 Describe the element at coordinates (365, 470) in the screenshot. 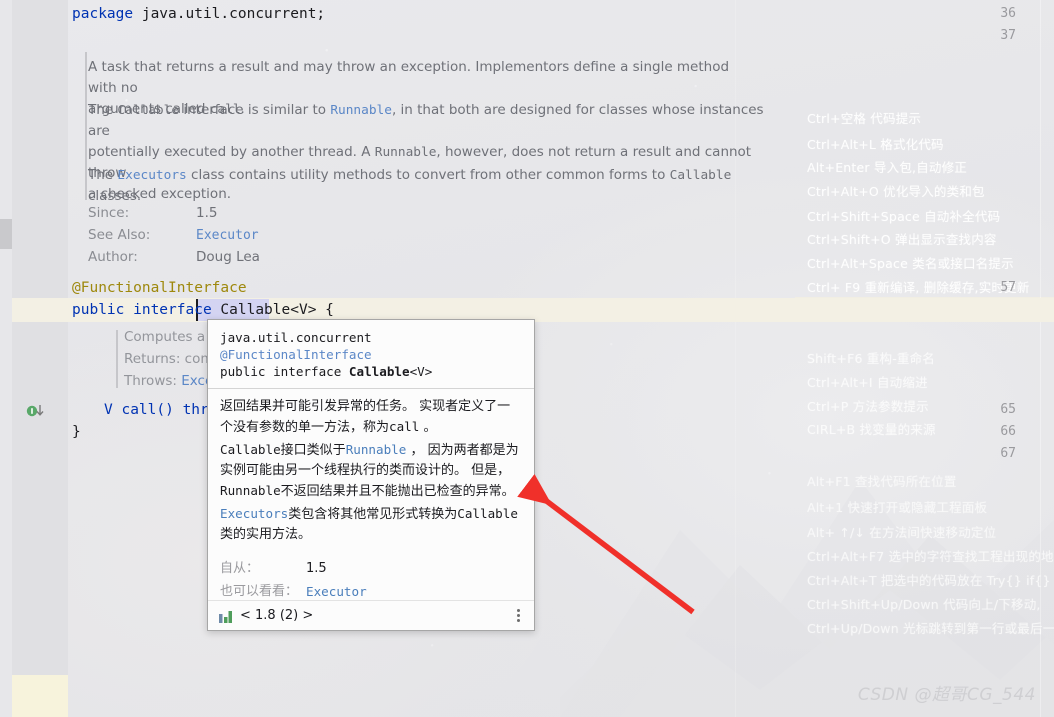

I see `popup-p2-l2: 实例可能由另一个线程执行的类而设计的。 但是，` at that location.